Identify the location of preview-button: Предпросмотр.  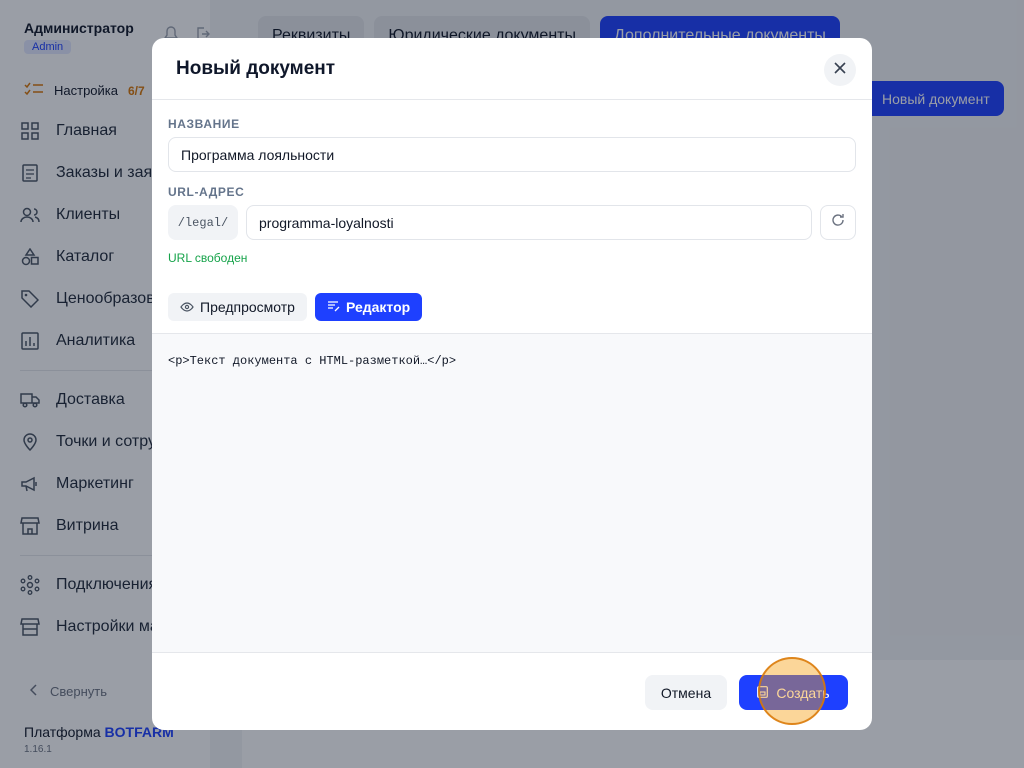
(237, 307).